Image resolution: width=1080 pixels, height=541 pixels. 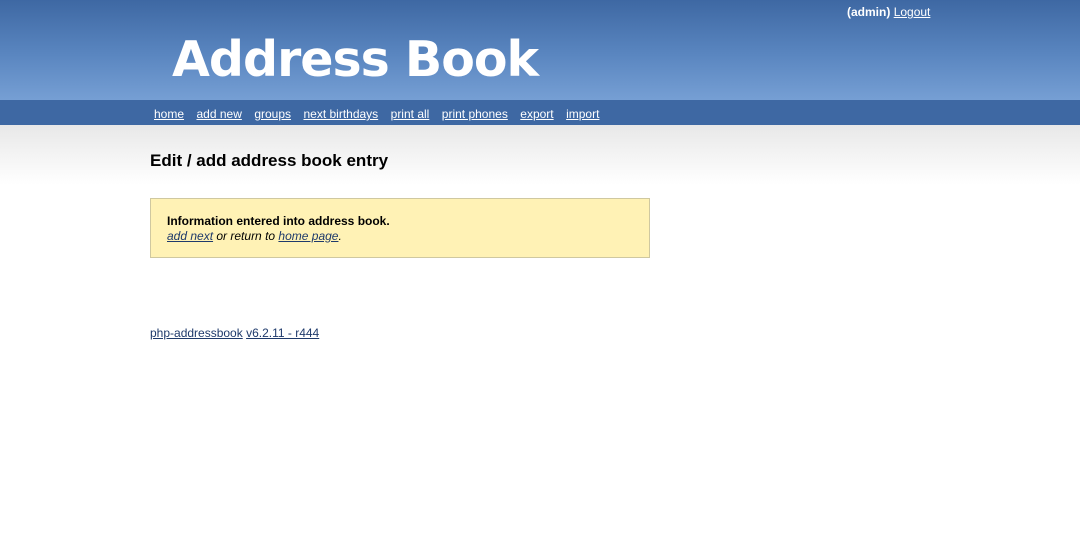 What do you see at coordinates (278, 221) in the screenshot?
I see `info-message-title: Information entered into address book.` at bounding box center [278, 221].